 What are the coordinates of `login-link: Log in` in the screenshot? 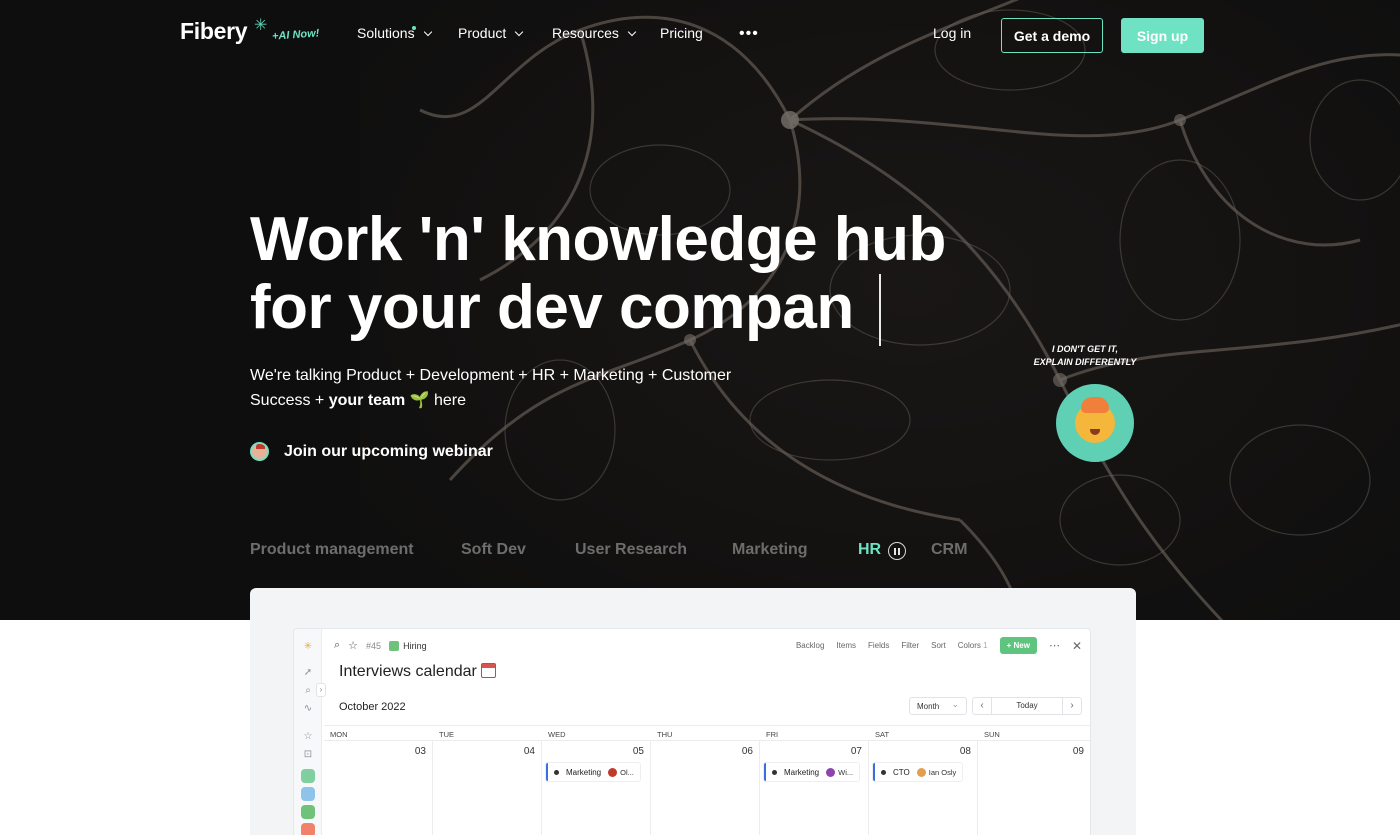 It's located at (952, 33).